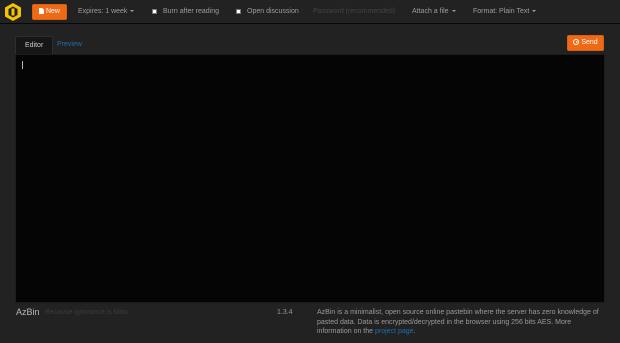  I want to click on circle-arrow-right-icon, so click(576, 42).